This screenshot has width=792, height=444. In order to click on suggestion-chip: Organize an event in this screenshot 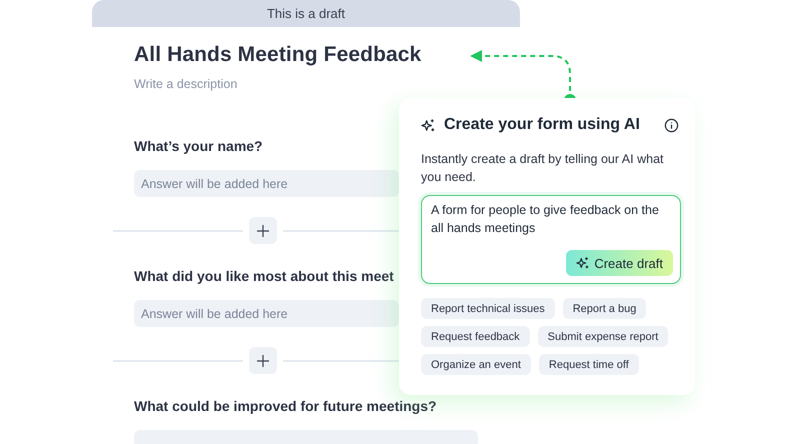, I will do `click(476, 364)`.